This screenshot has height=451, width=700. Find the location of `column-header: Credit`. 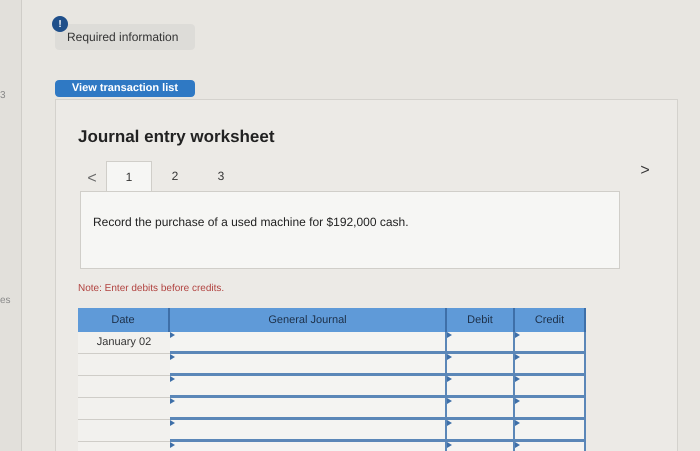

column-header: Credit is located at coordinates (550, 320).